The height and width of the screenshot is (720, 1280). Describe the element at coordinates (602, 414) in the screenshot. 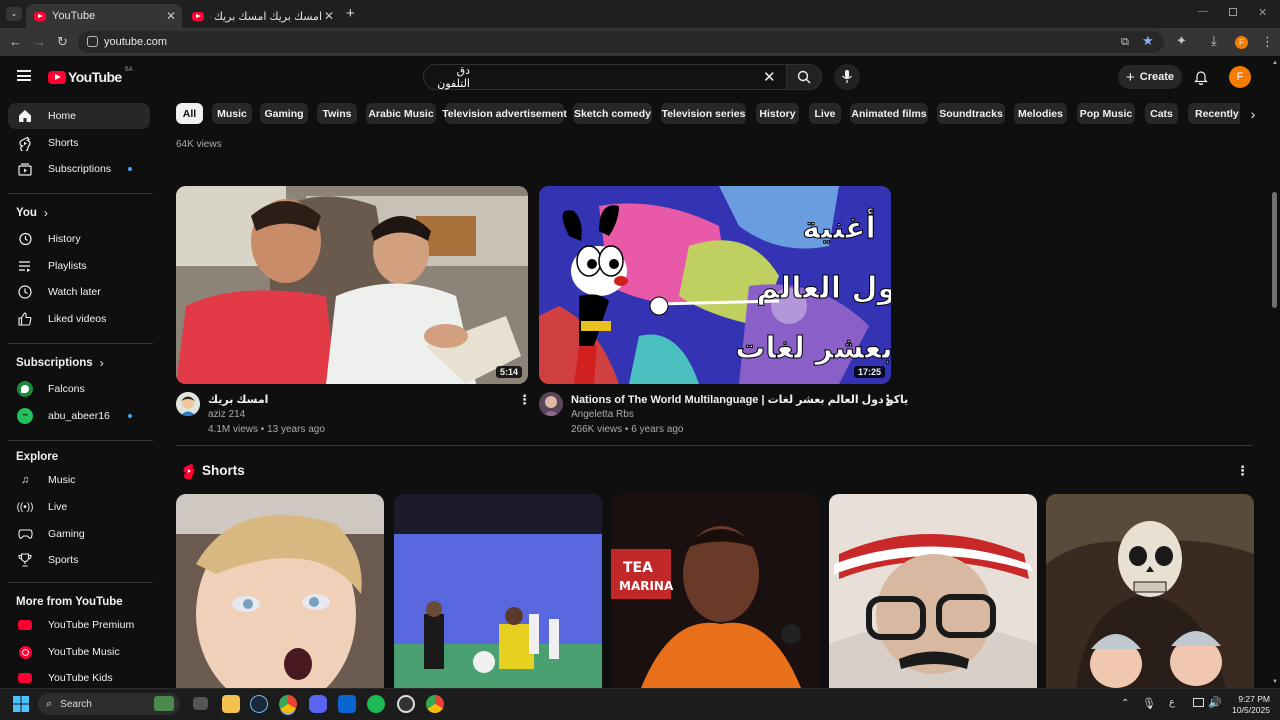

I see `channel-name: Angeletta Rbs` at that location.